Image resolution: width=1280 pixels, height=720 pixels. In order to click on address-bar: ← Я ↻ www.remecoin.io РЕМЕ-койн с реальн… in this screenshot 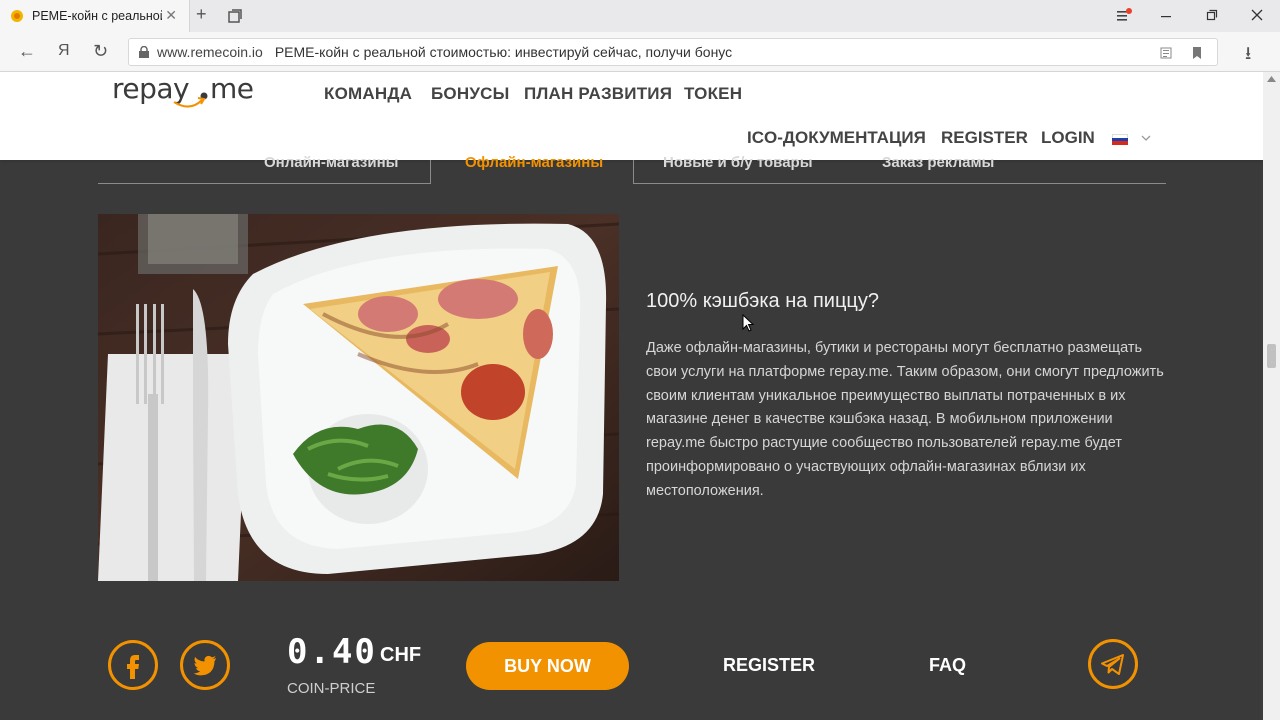, I will do `click(640, 52)`.